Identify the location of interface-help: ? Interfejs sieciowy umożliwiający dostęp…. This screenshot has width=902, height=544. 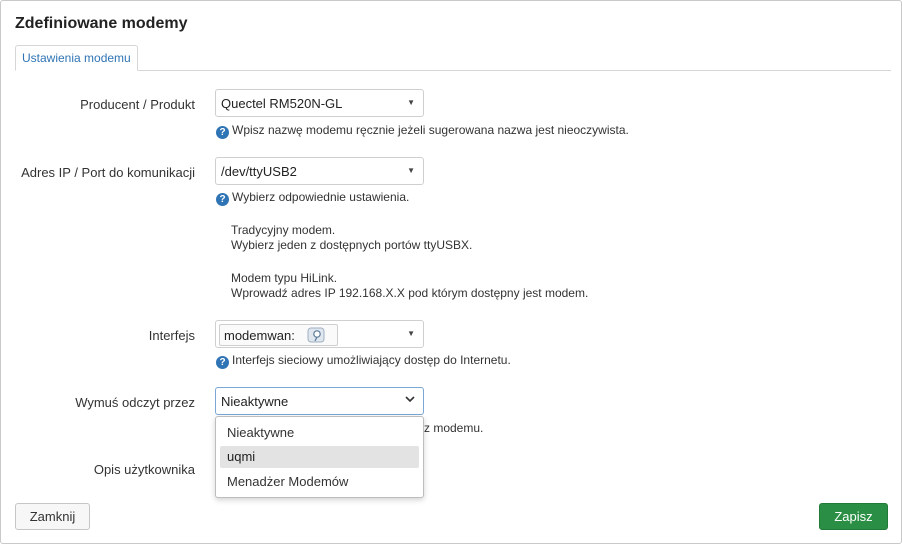
(363, 361).